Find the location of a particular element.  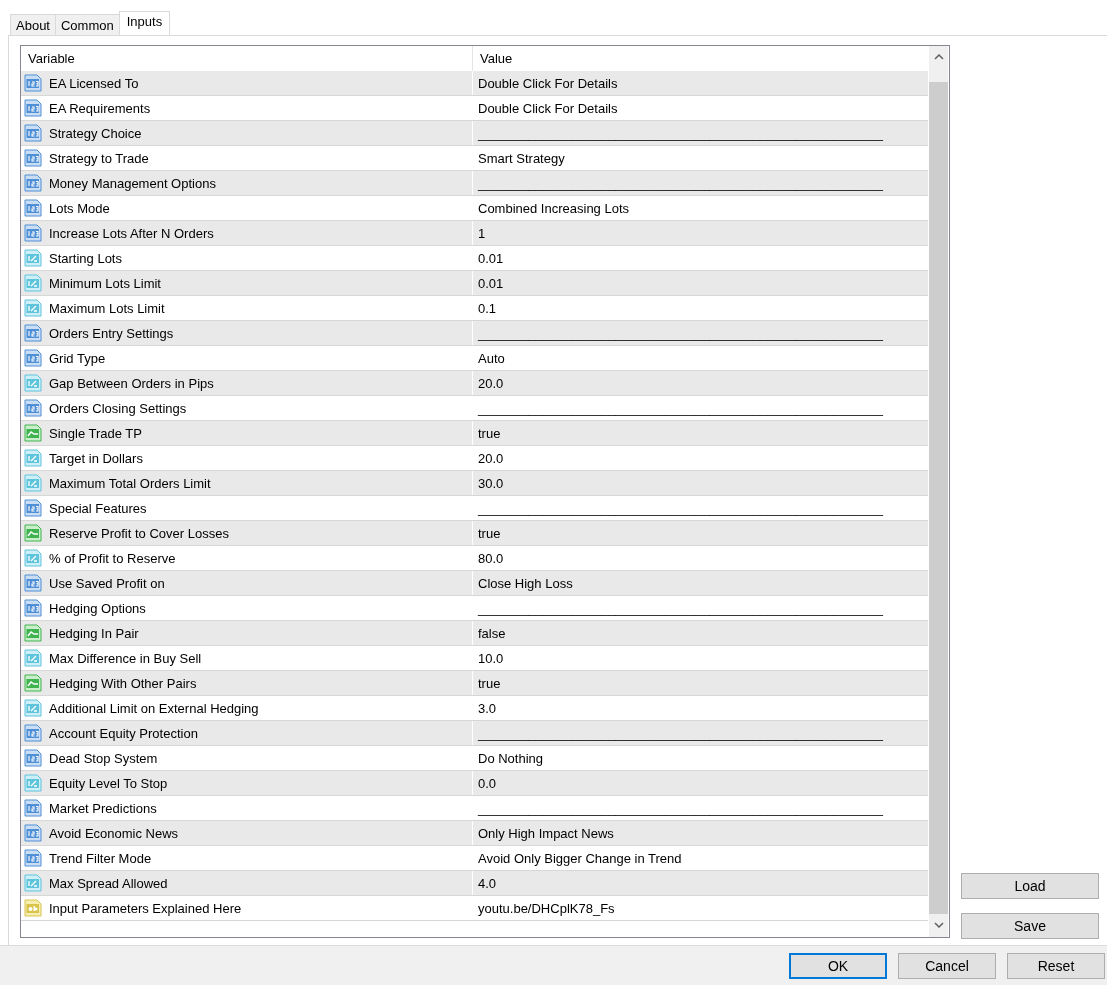

variable-name: Orders Closing Settings is located at coordinates (118, 408).